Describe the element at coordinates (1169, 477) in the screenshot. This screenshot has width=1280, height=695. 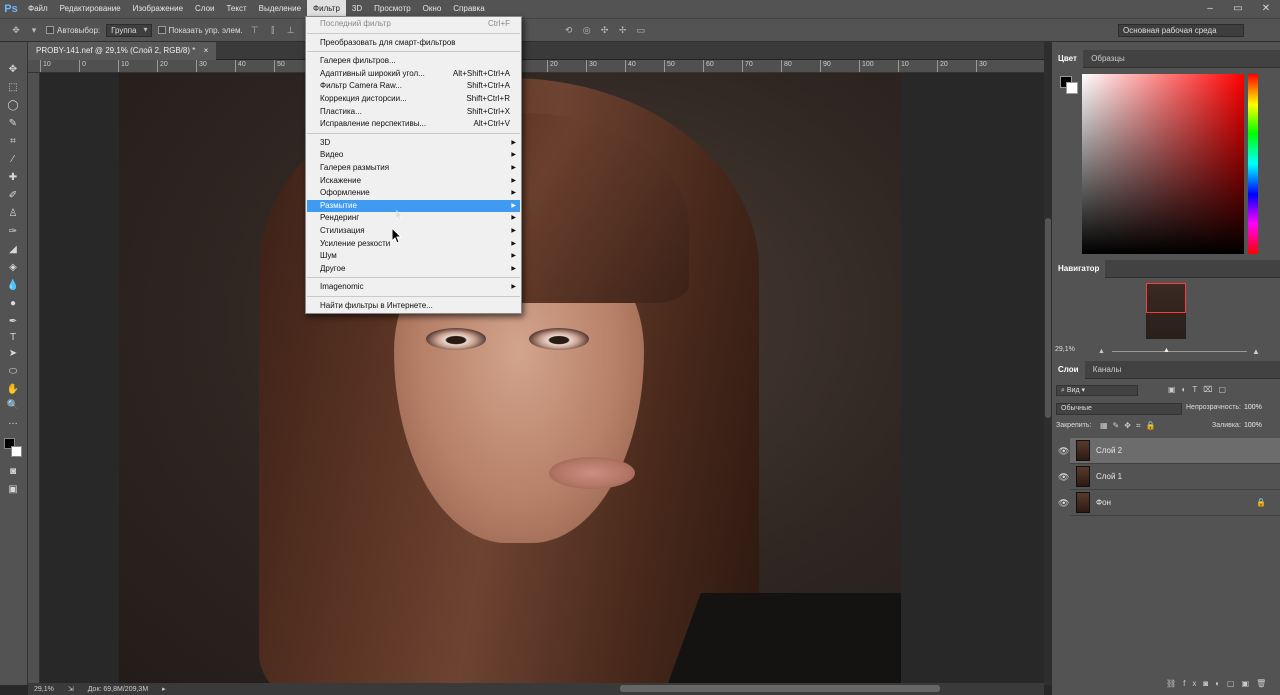
I see `layer-row: 👁 Слой 1` at that location.